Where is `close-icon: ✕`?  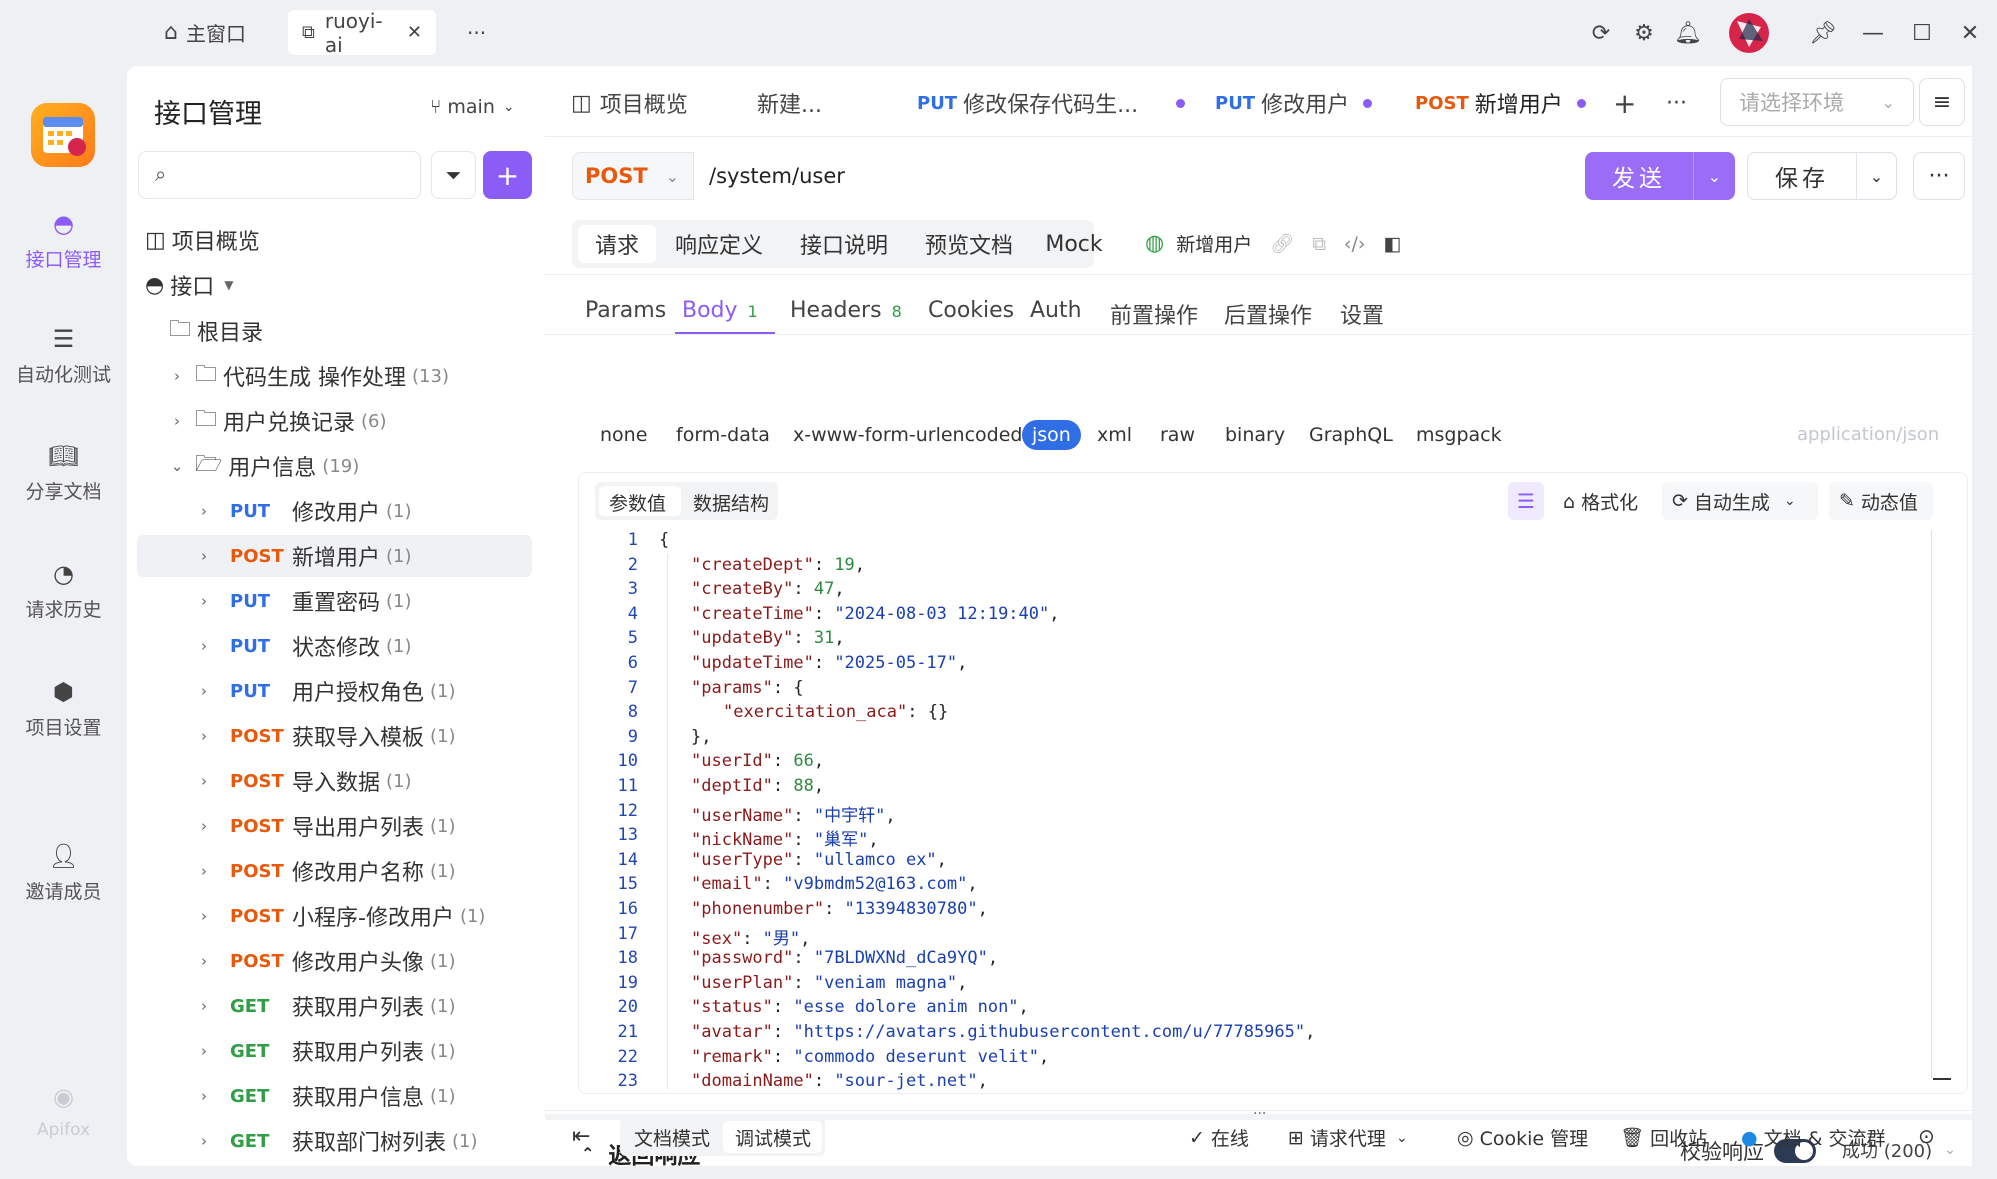
close-icon: ✕ is located at coordinates (414, 32).